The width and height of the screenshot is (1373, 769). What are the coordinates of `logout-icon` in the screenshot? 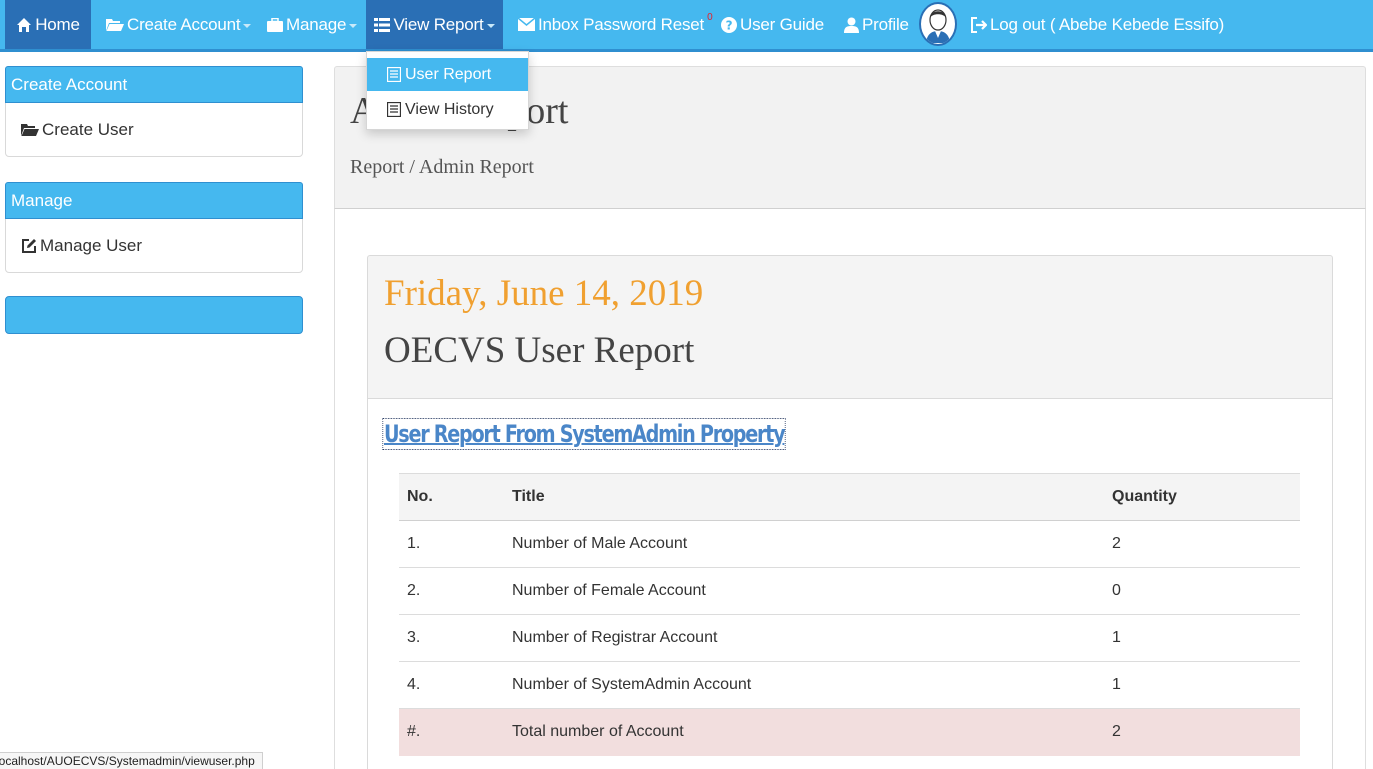 It's located at (979, 24).